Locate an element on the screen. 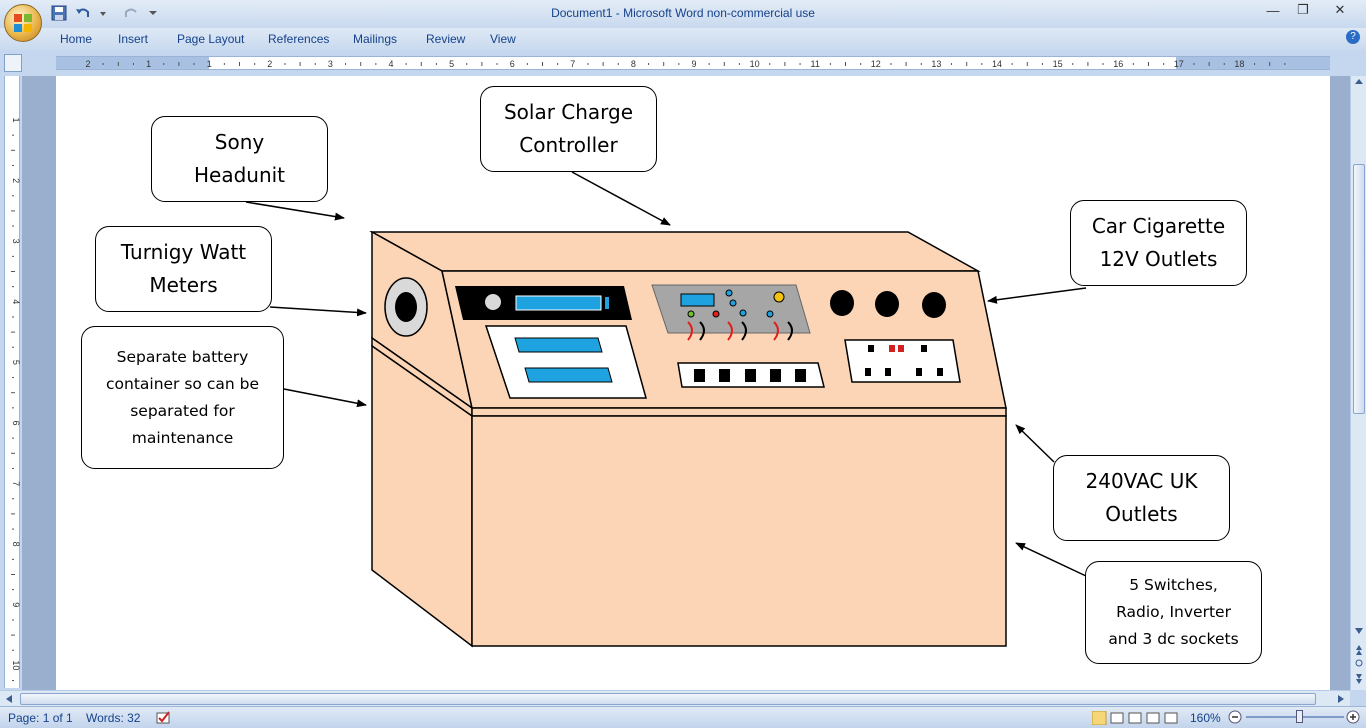 The width and height of the screenshot is (1366, 728). status-bar: Page: 1 of 1 Words: 32 160% is located at coordinates (683, 717).